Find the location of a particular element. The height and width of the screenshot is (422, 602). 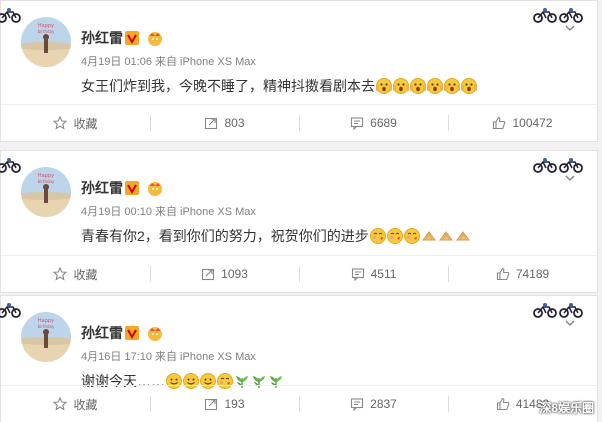

like-button: 100472 is located at coordinates (522, 123).